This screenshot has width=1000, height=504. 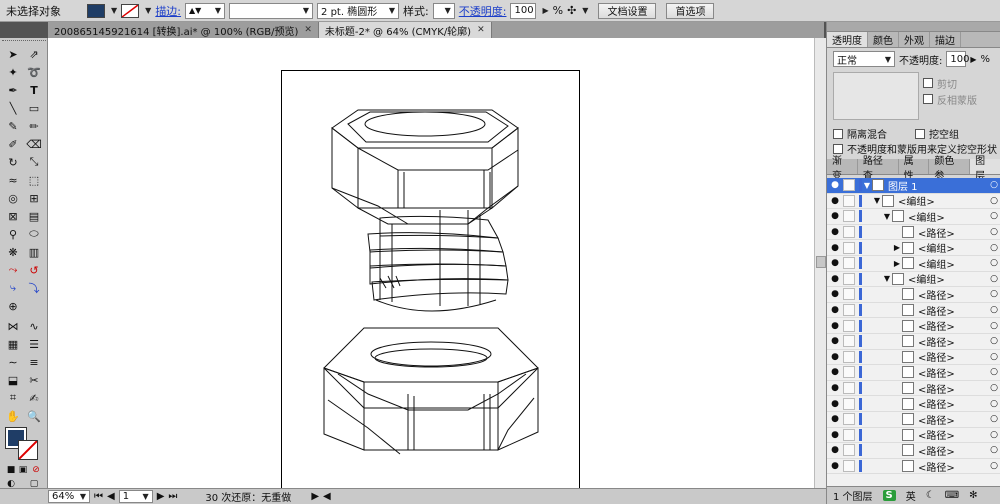 I want to click on expand-triangle-icon: ▶, so click(x=897, y=263).